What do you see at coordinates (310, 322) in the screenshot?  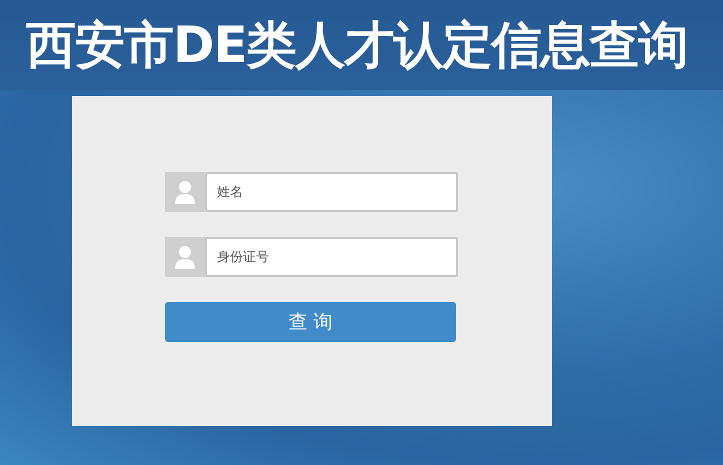 I see `query-button: 查 询` at bounding box center [310, 322].